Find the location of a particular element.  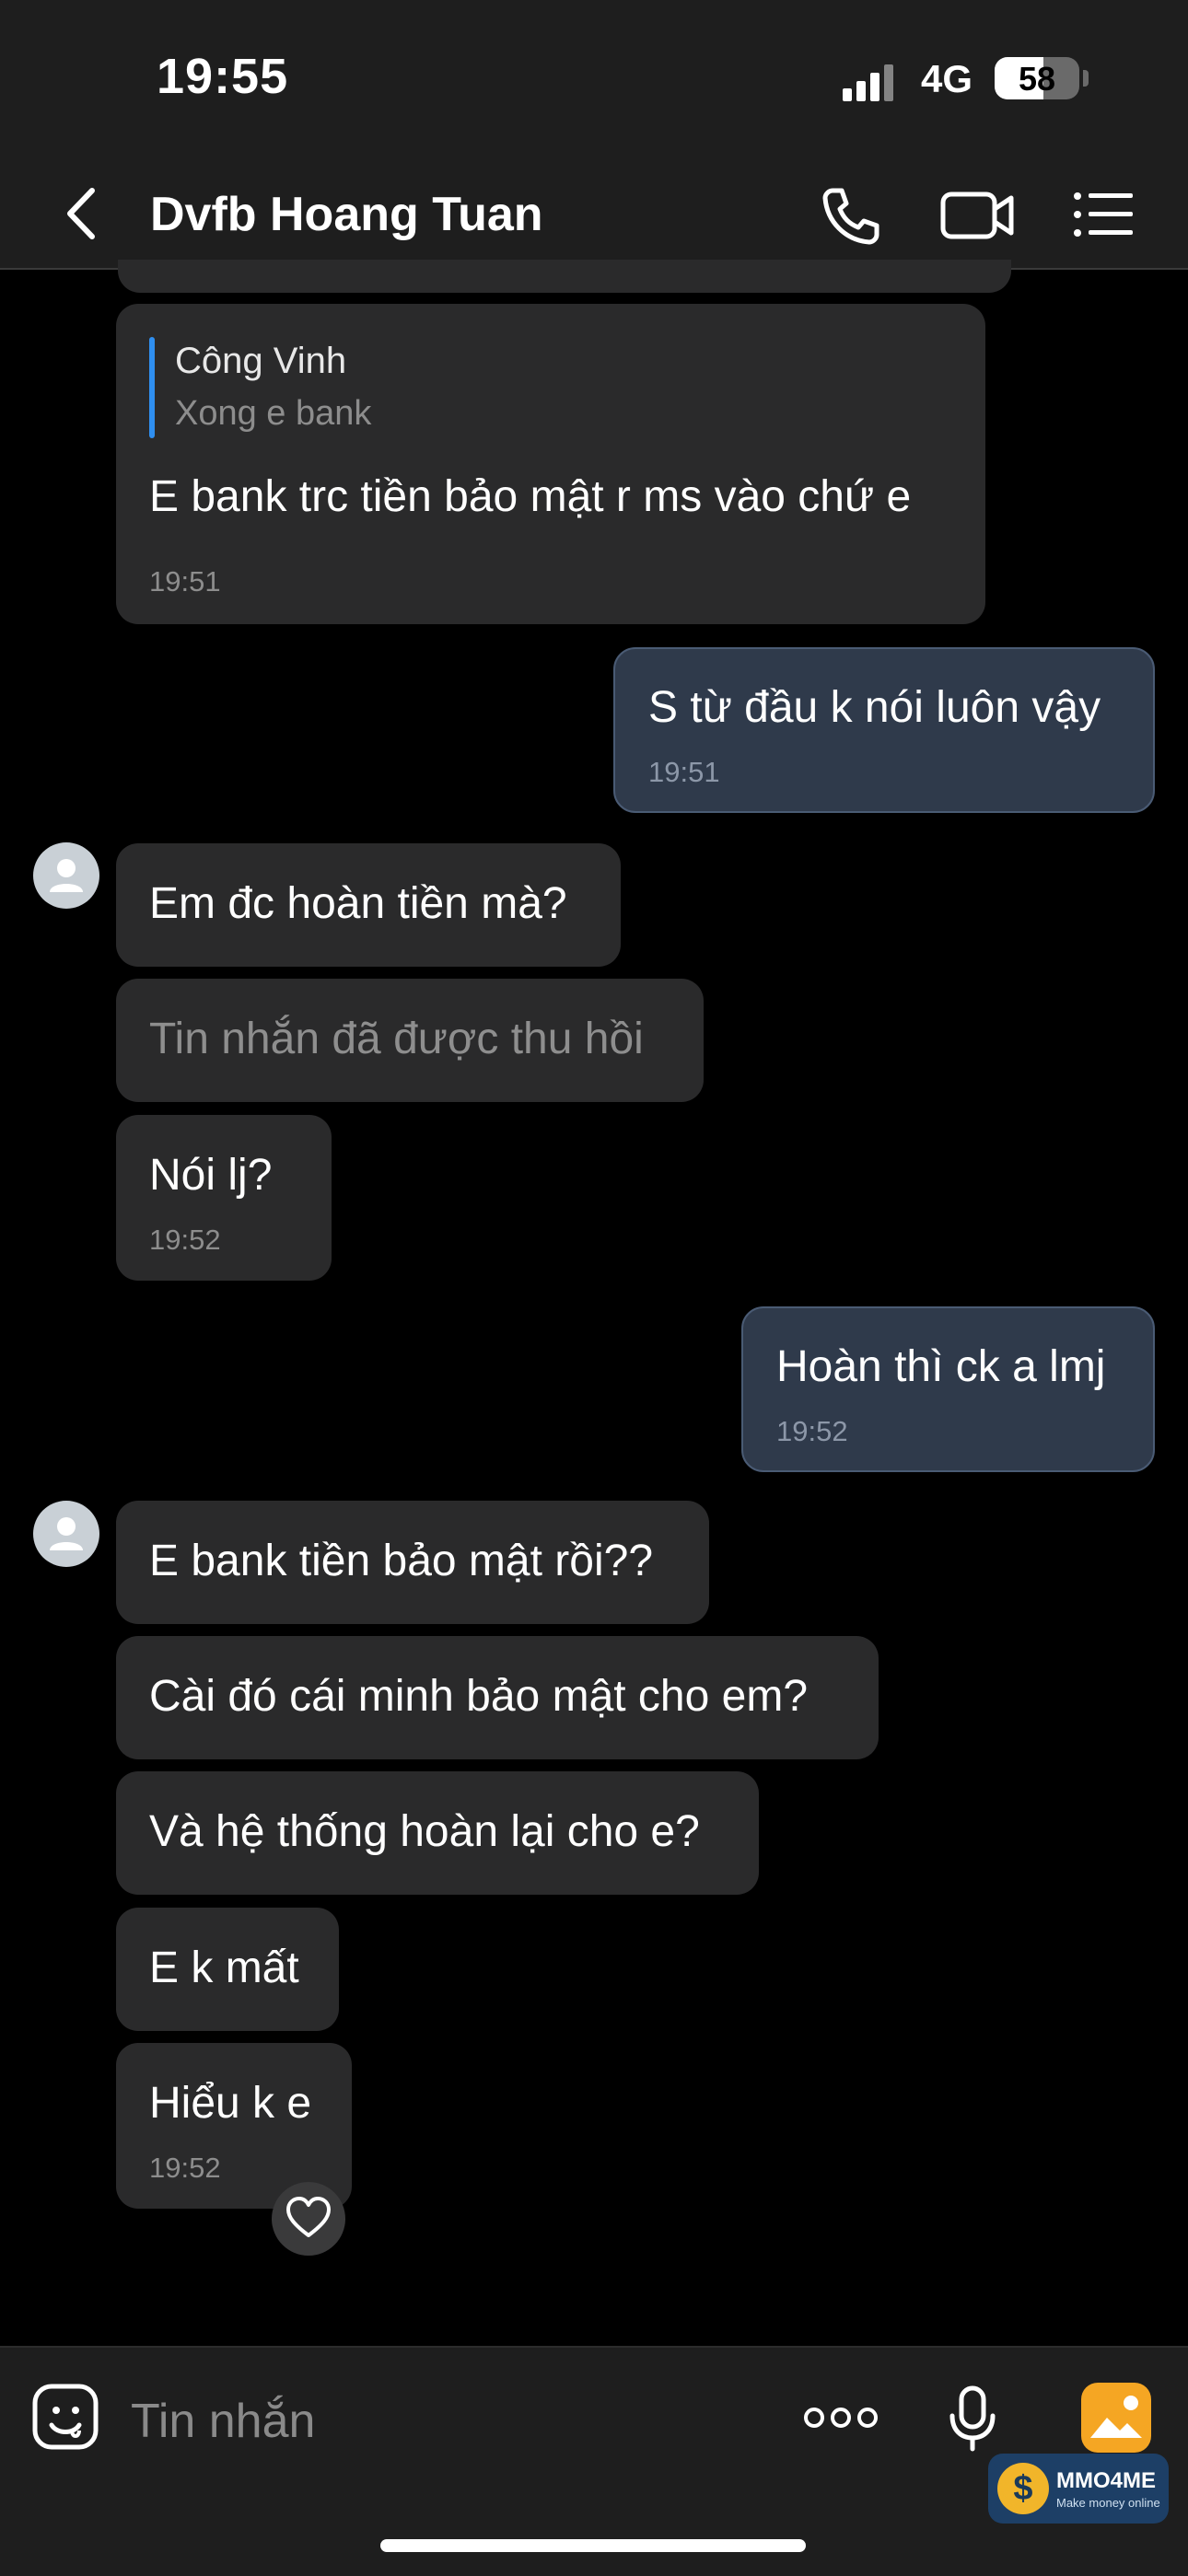

message-bubble: E bank tiền bảo mật rồi?? is located at coordinates (412, 1562).